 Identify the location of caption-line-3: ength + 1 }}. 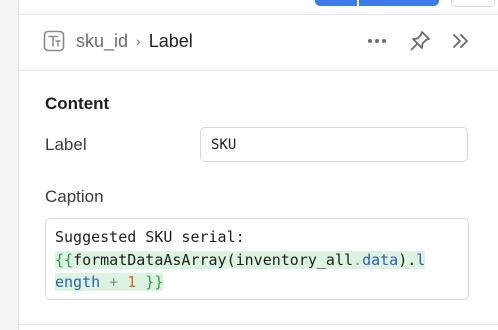
(261, 282).